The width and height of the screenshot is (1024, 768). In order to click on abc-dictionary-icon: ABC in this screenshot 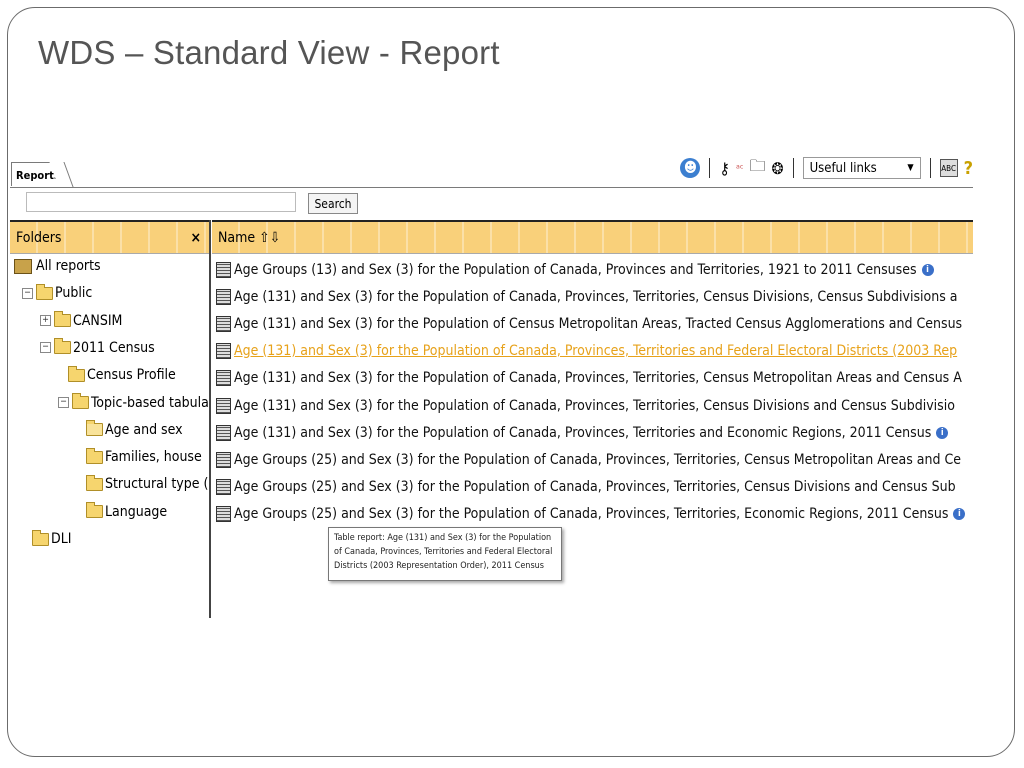, I will do `click(948, 168)`.